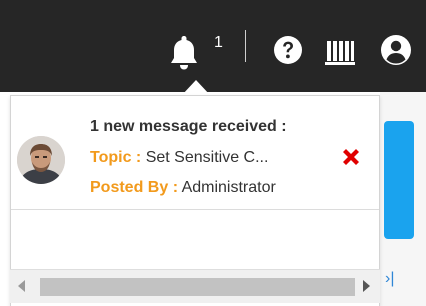 The image size is (426, 306). What do you see at coordinates (389, 279) in the screenshot?
I see `pagination-chevron: ›|` at bounding box center [389, 279].